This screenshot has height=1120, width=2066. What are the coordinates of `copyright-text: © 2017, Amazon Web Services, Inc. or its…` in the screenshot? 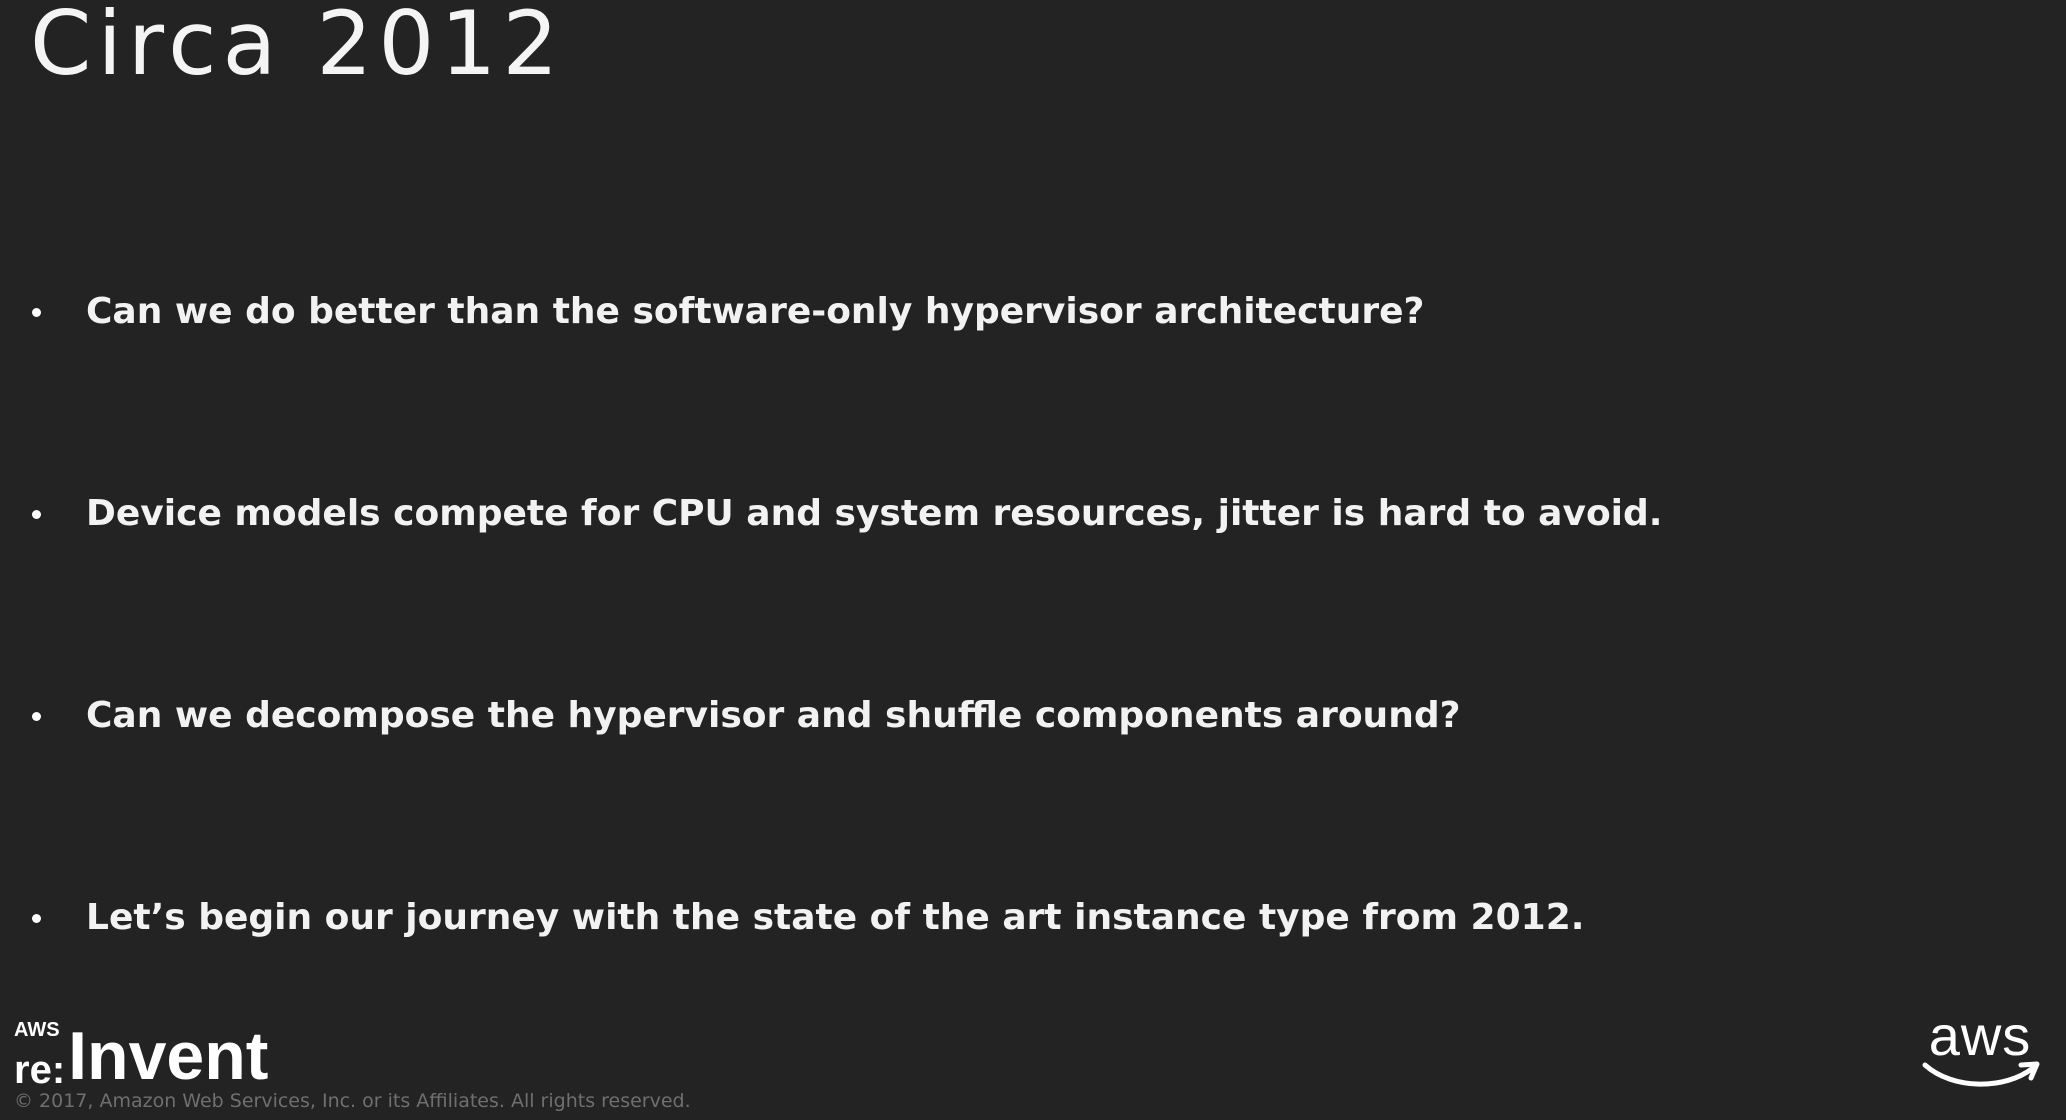 It's located at (352, 1101).